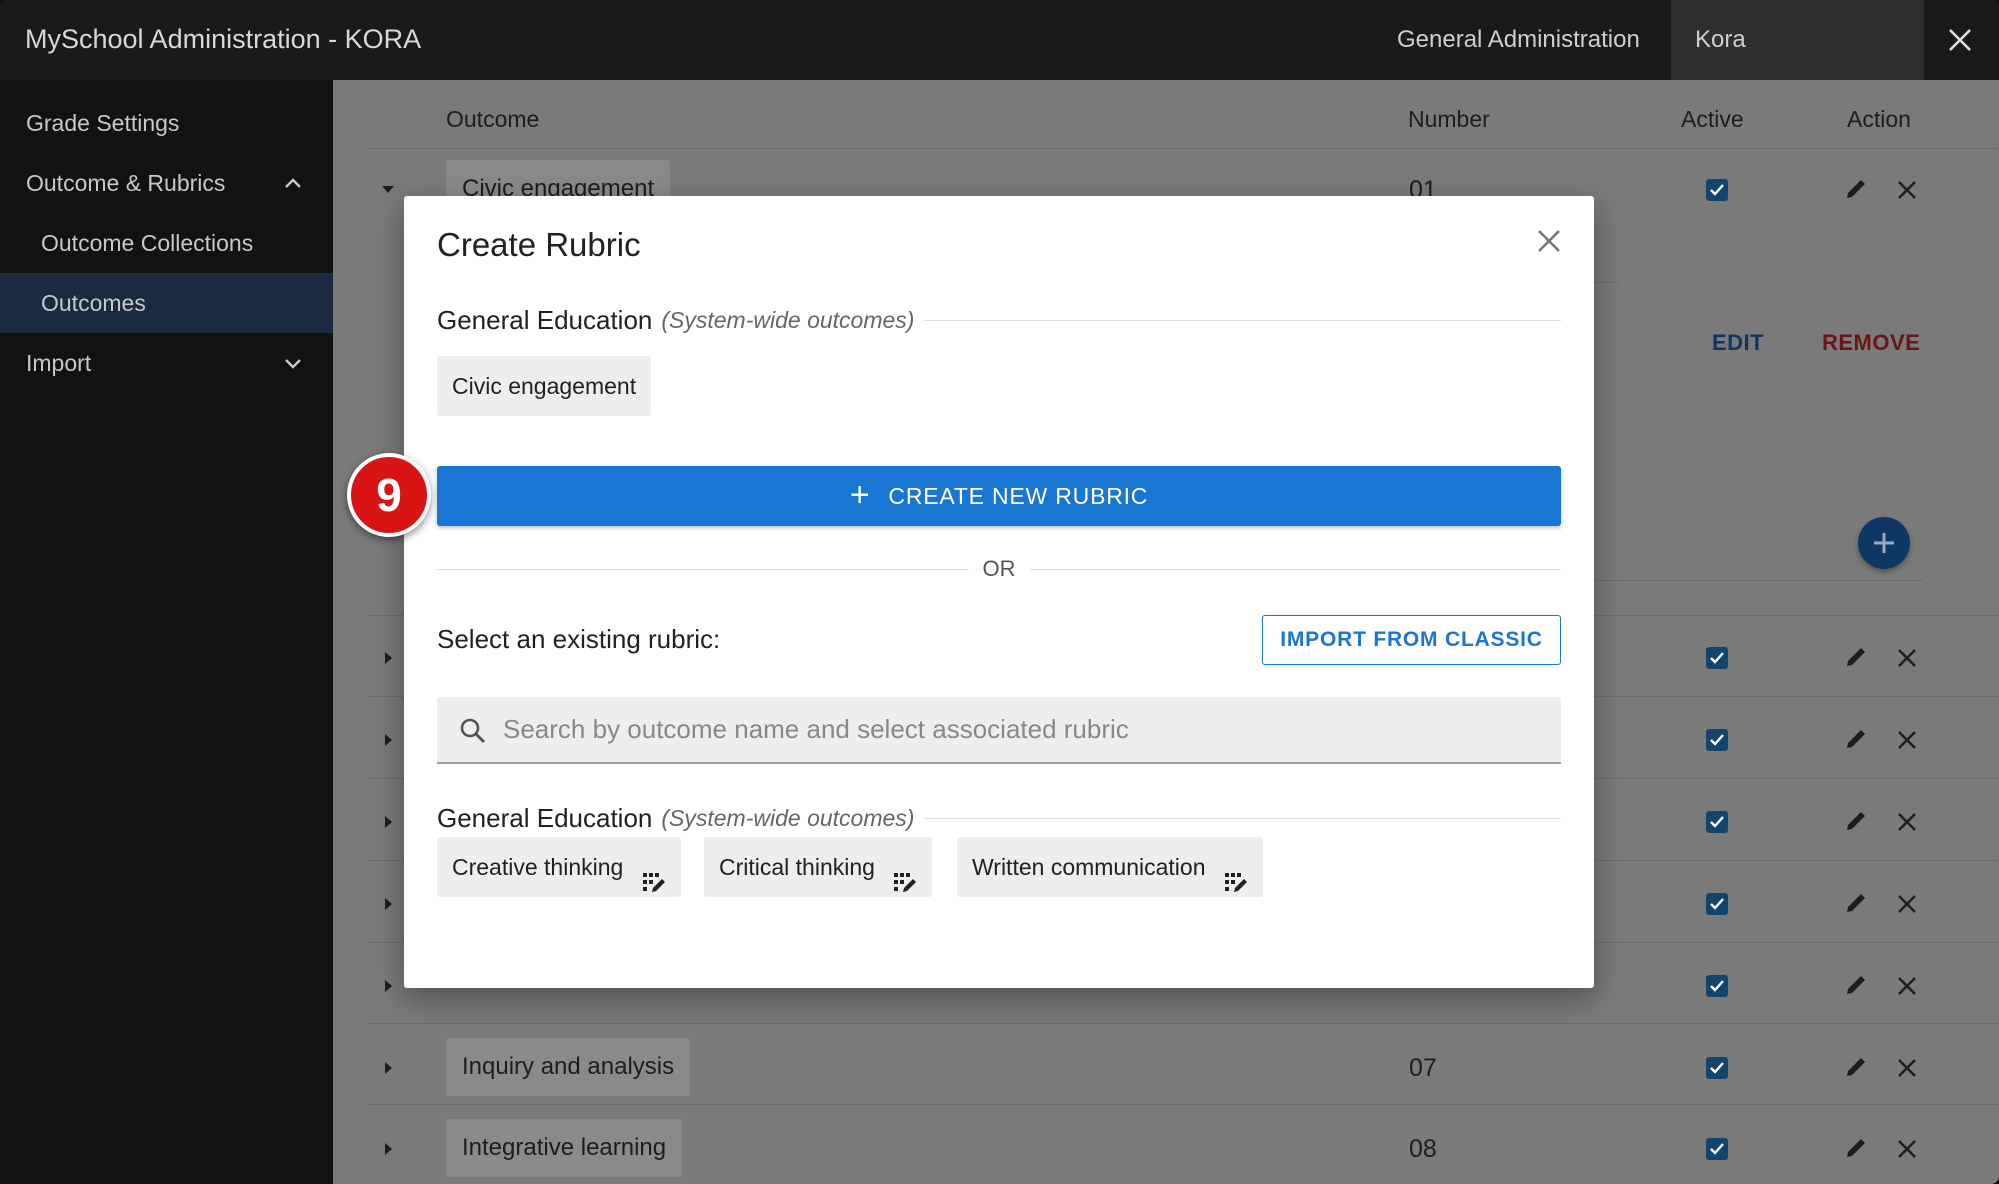  What do you see at coordinates (93, 303) in the screenshot?
I see `sidebar-item-label: Outcomes` at bounding box center [93, 303].